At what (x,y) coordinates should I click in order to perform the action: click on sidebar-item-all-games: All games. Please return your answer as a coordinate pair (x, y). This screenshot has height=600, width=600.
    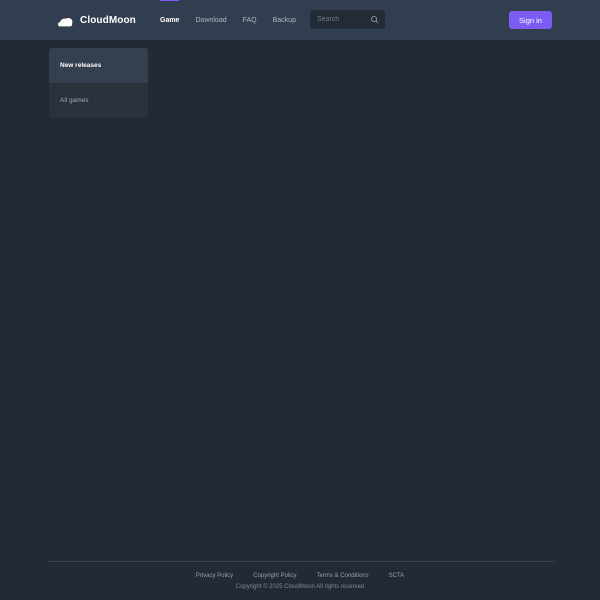
    Looking at the image, I should click on (98, 100).